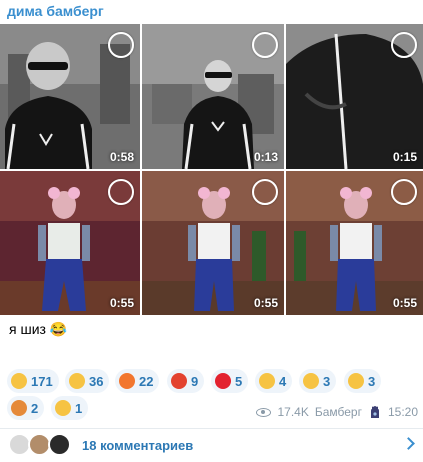 The height and width of the screenshot is (462, 423). What do you see at coordinates (19, 408) in the screenshot?
I see `party-popper-icon` at bounding box center [19, 408].